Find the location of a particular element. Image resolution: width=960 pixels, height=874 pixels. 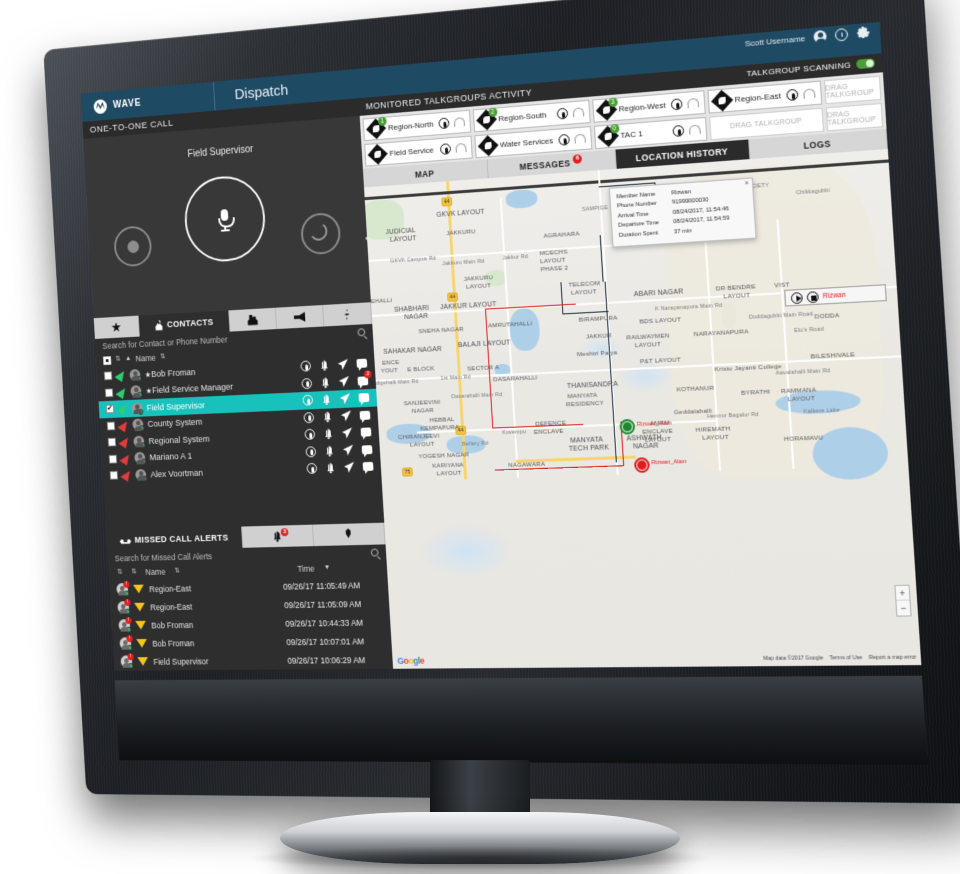

avatar: ! is located at coordinates (125, 625).